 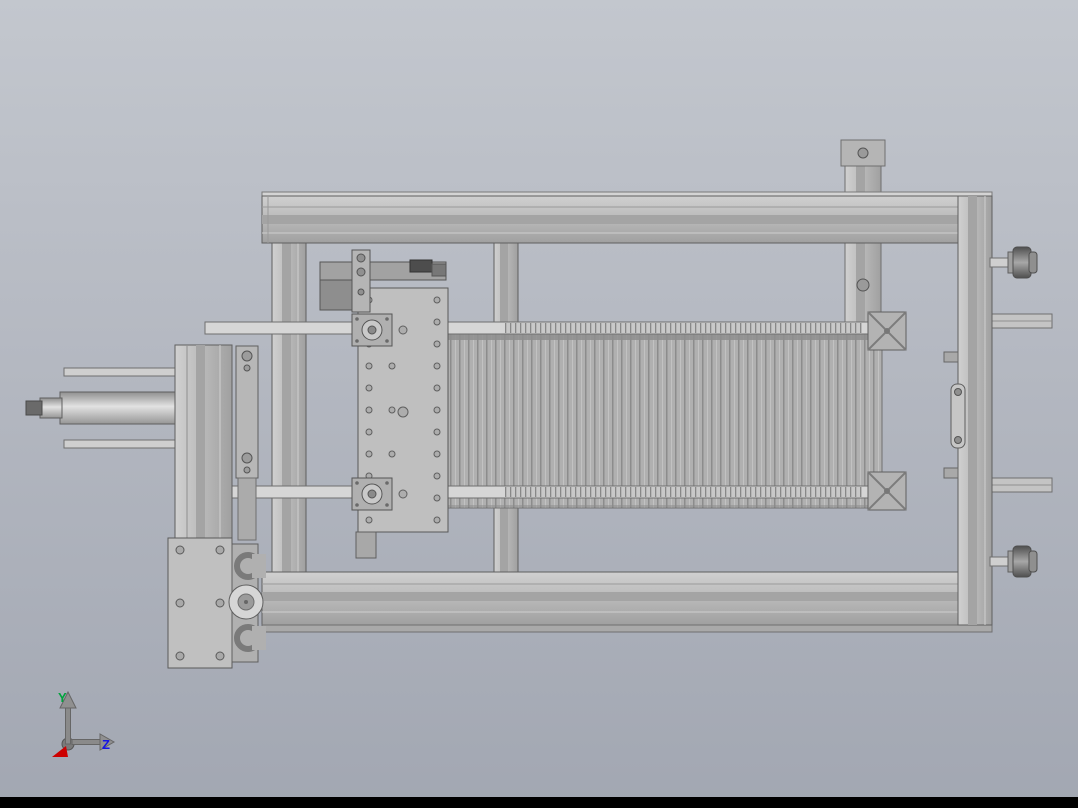 What do you see at coordinates (60, 751) in the screenshot?
I see `x-axis-arrowhead` at bounding box center [60, 751].